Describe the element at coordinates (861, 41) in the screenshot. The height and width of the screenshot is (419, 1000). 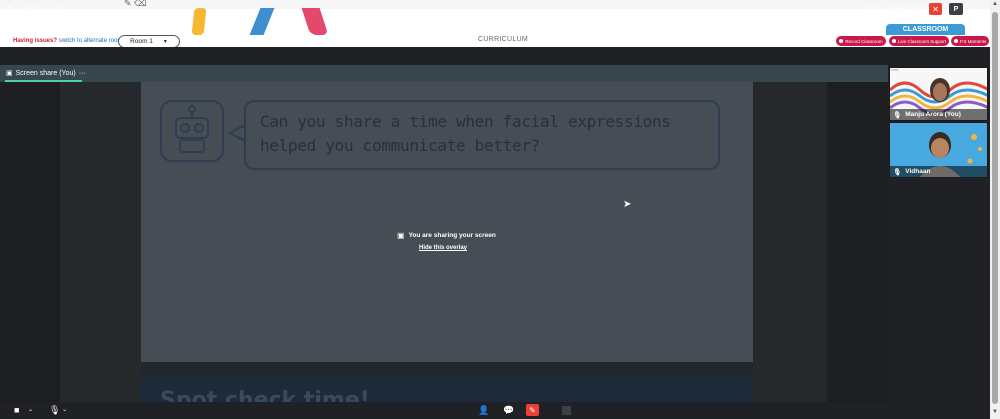
I see `record-classroom-button: Record Classroom` at that location.